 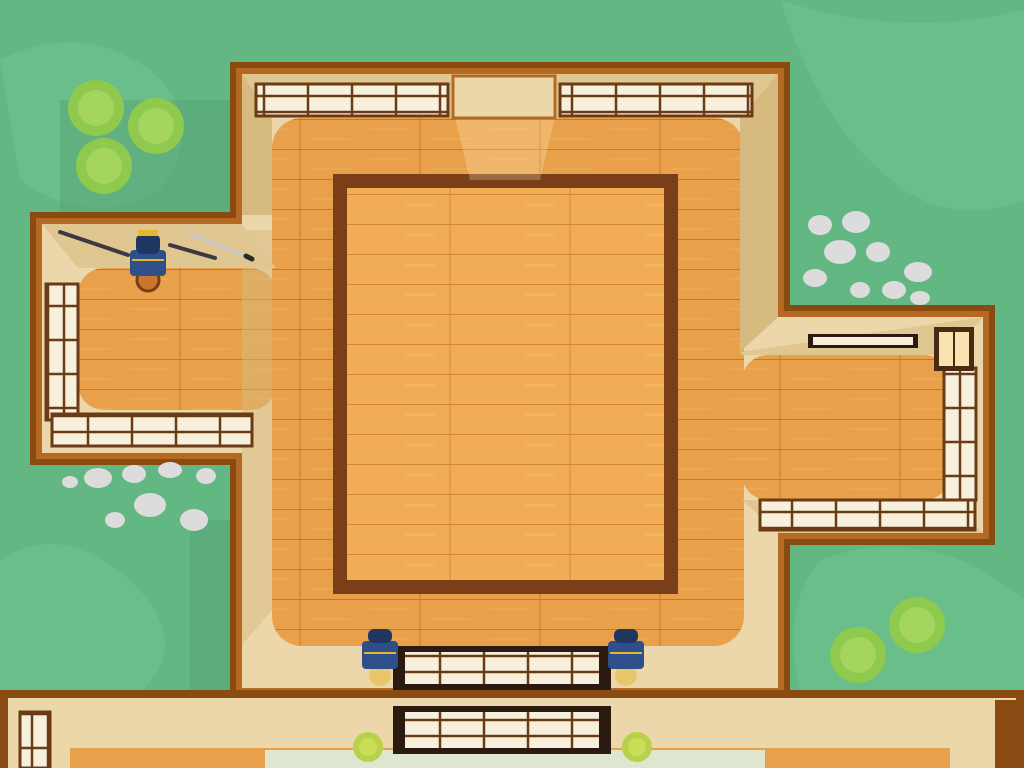 I want to click on south-corridor, so click(x=512, y=729).